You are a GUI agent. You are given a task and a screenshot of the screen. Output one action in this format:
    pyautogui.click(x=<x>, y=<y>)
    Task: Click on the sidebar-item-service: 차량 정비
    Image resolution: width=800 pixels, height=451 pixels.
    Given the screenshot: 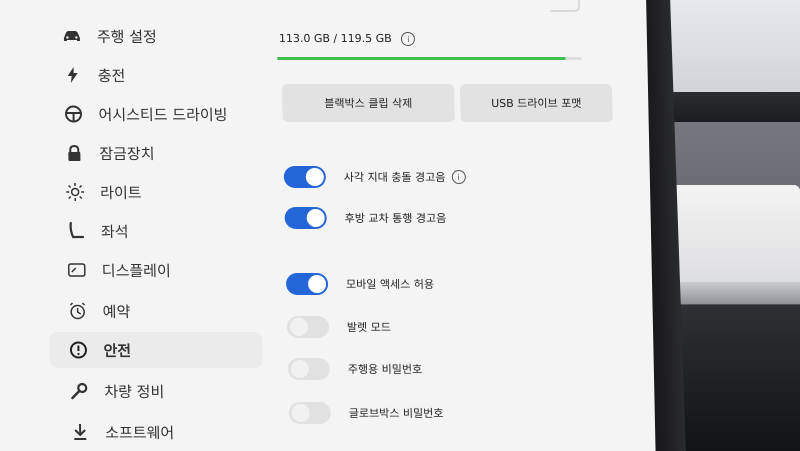 What is the action you would take?
    pyautogui.click(x=161, y=391)
    